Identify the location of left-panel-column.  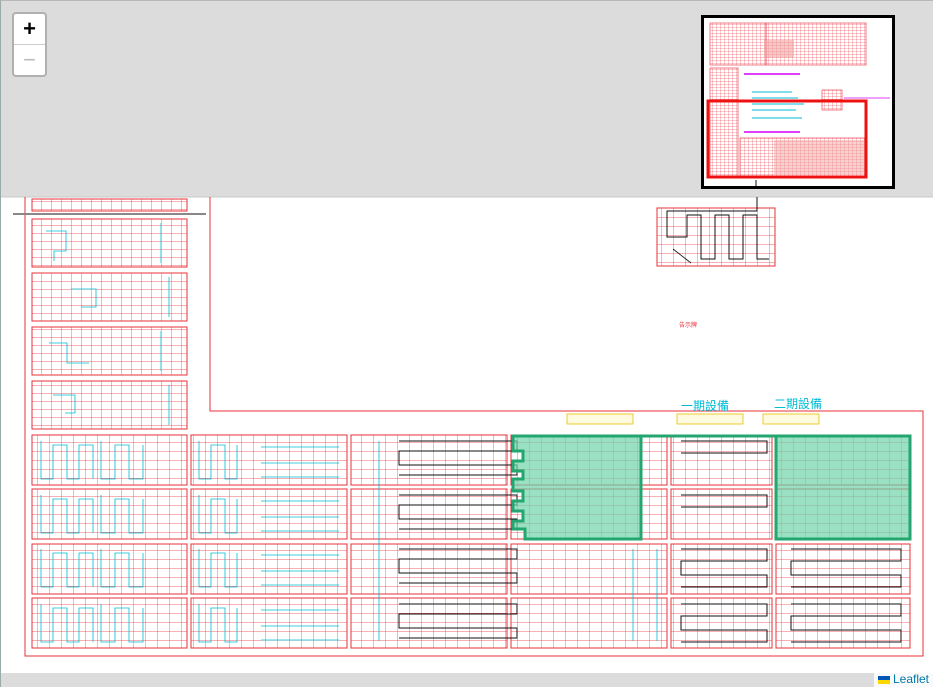
(109, 314).